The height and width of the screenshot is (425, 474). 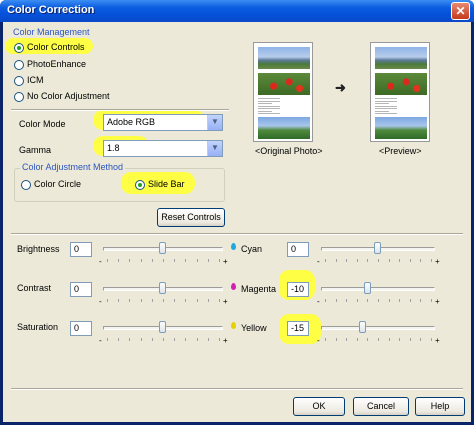 I want to click on saturation-label: Saturation, so click(x=38, y=327).